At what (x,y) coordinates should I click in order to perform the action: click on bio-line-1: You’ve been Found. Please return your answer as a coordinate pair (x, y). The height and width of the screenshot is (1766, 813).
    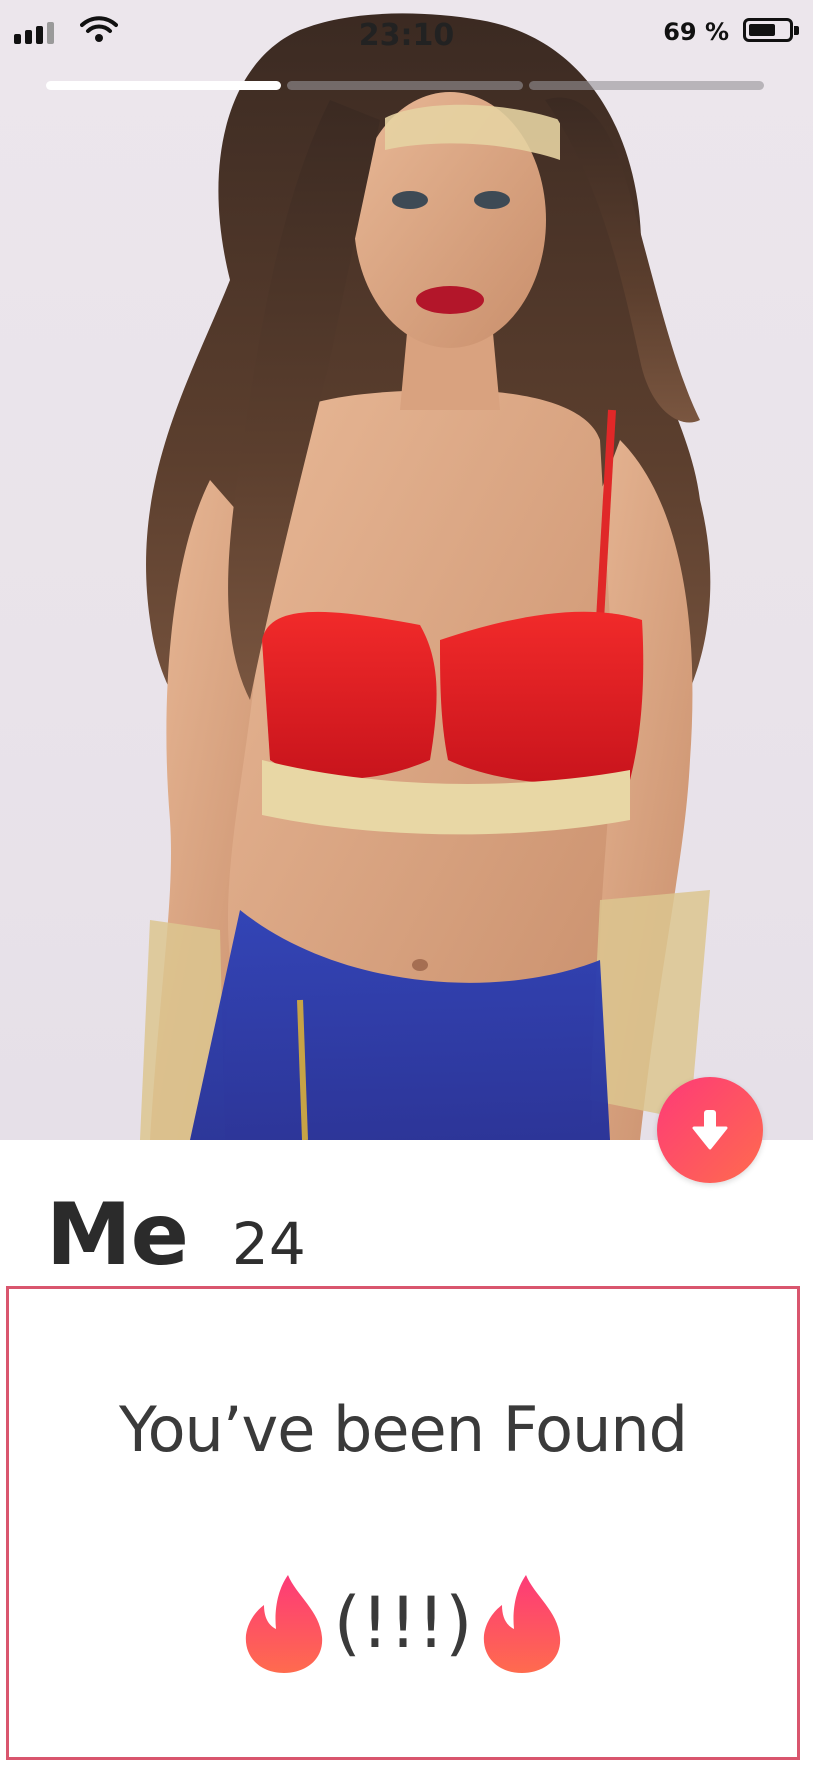
    Looking at the image, I should click on (403, 1429).